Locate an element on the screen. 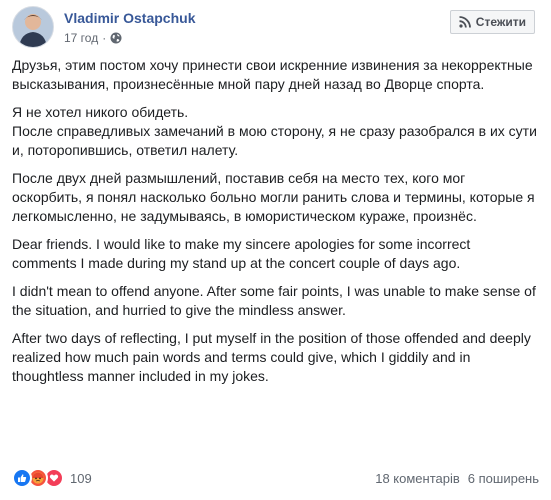 This screenshot has height=500, width=551. post-meta: 17 год · is located at coordinates (93, 38).